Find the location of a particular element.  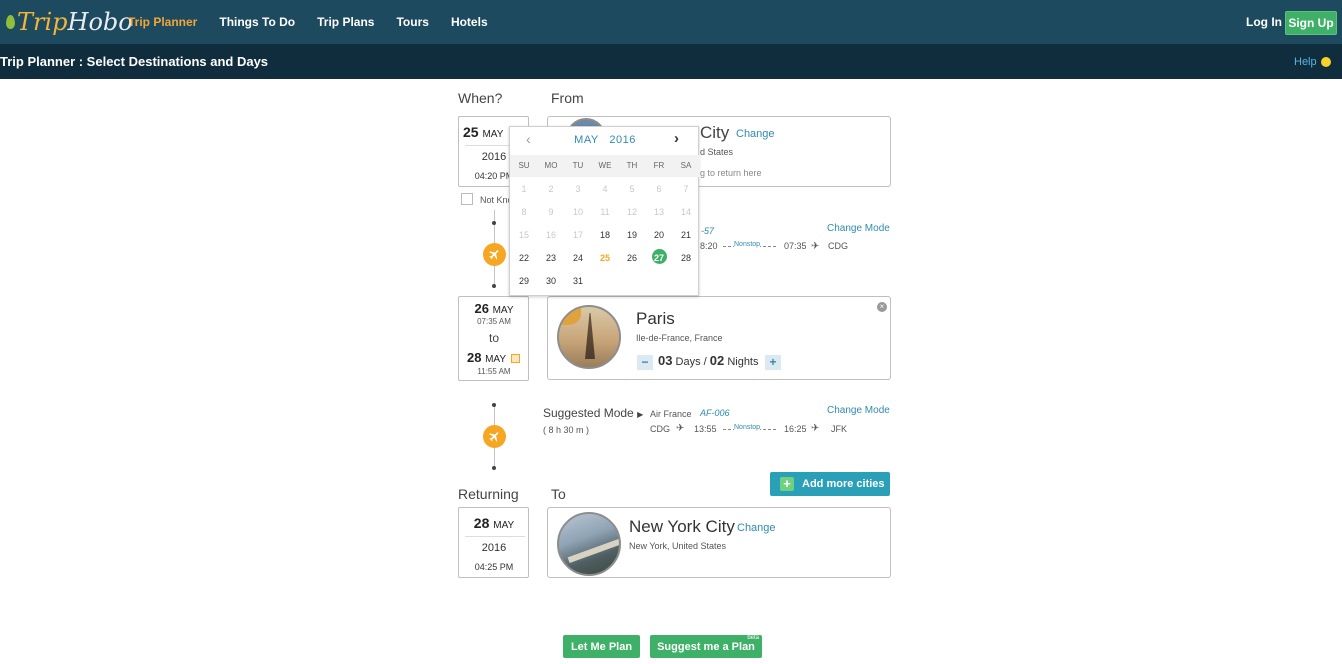

paris-to-date: 28 MAY is located at coordinates (487, 357).